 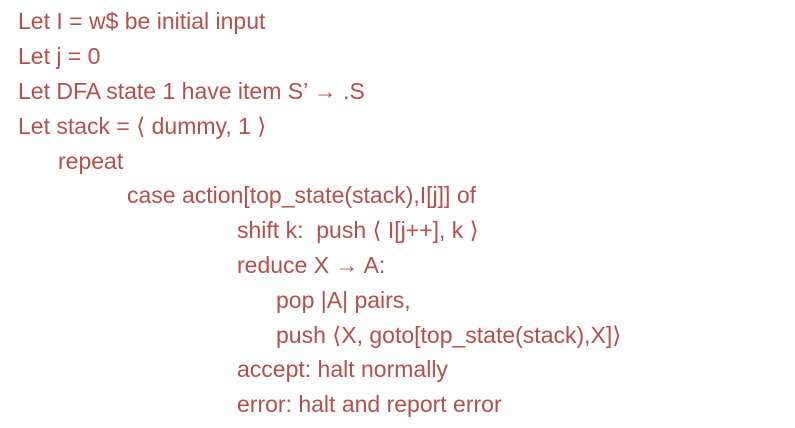 I want to click on line-init-j: Let j = 0, so click(x=59, y=56).